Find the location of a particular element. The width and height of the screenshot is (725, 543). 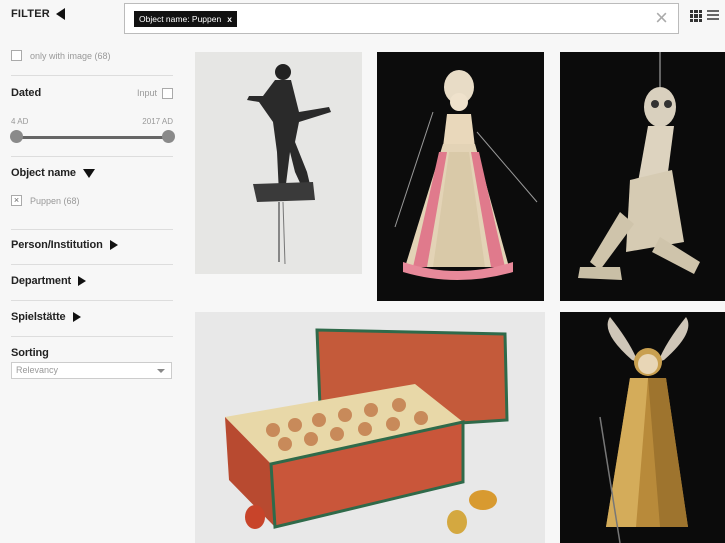

result-tile-shadow-puppet is located at coordinates (278, 163).